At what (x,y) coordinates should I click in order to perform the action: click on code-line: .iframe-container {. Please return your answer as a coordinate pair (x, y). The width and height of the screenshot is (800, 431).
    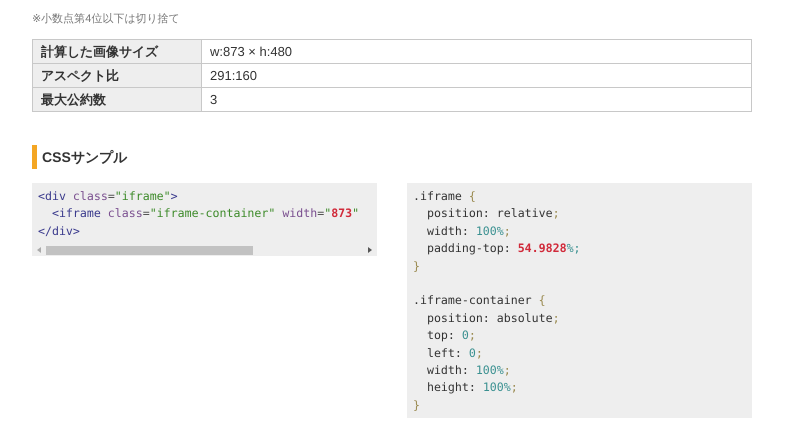
    Looking at the image, I should click on (479, 301).